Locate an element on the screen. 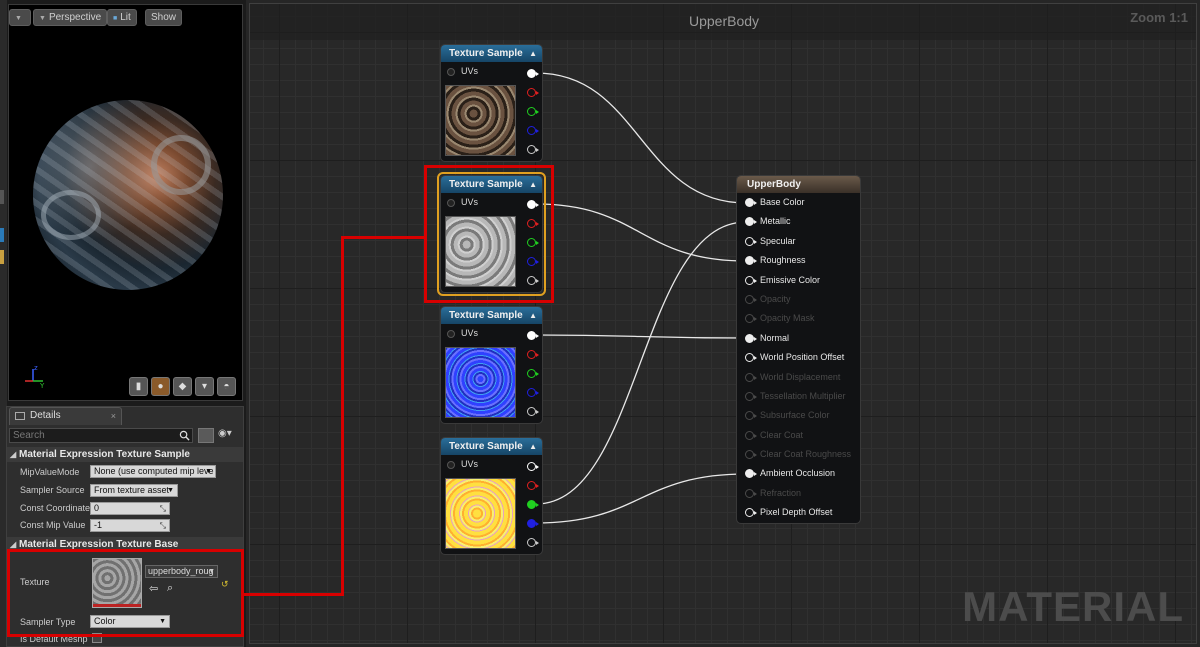 This screenshot has height=647, width=1200. cylinder-shape-icon: ▮ is located at coordinates (138, 386).